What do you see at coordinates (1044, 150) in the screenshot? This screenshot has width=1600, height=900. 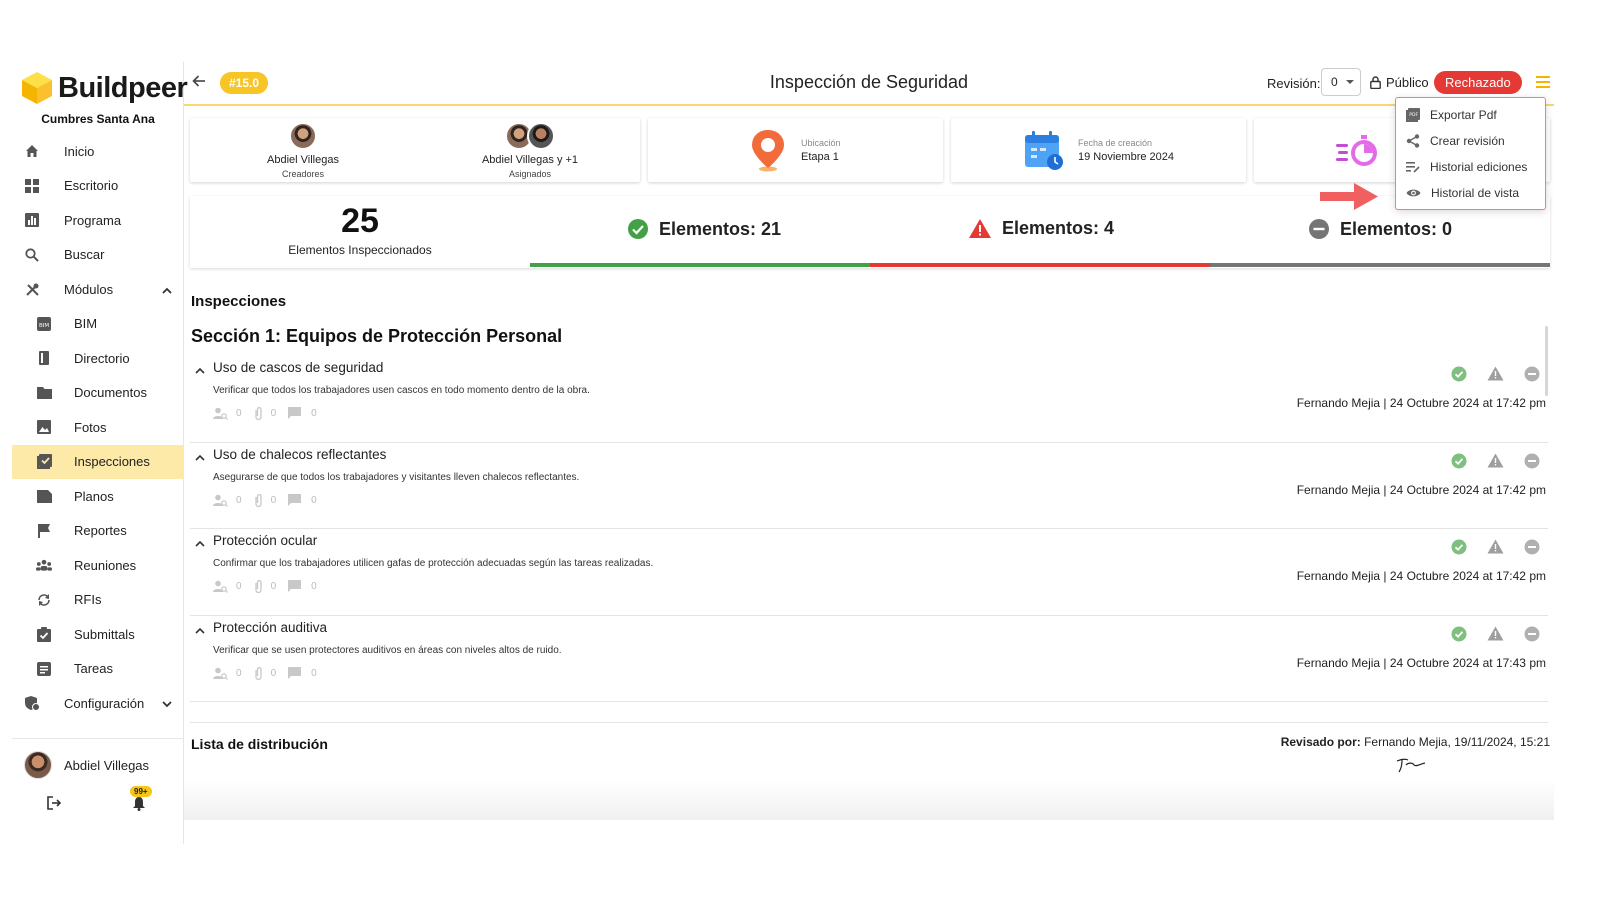 I see `calendar-icon` at bounding box center [1044, 150].